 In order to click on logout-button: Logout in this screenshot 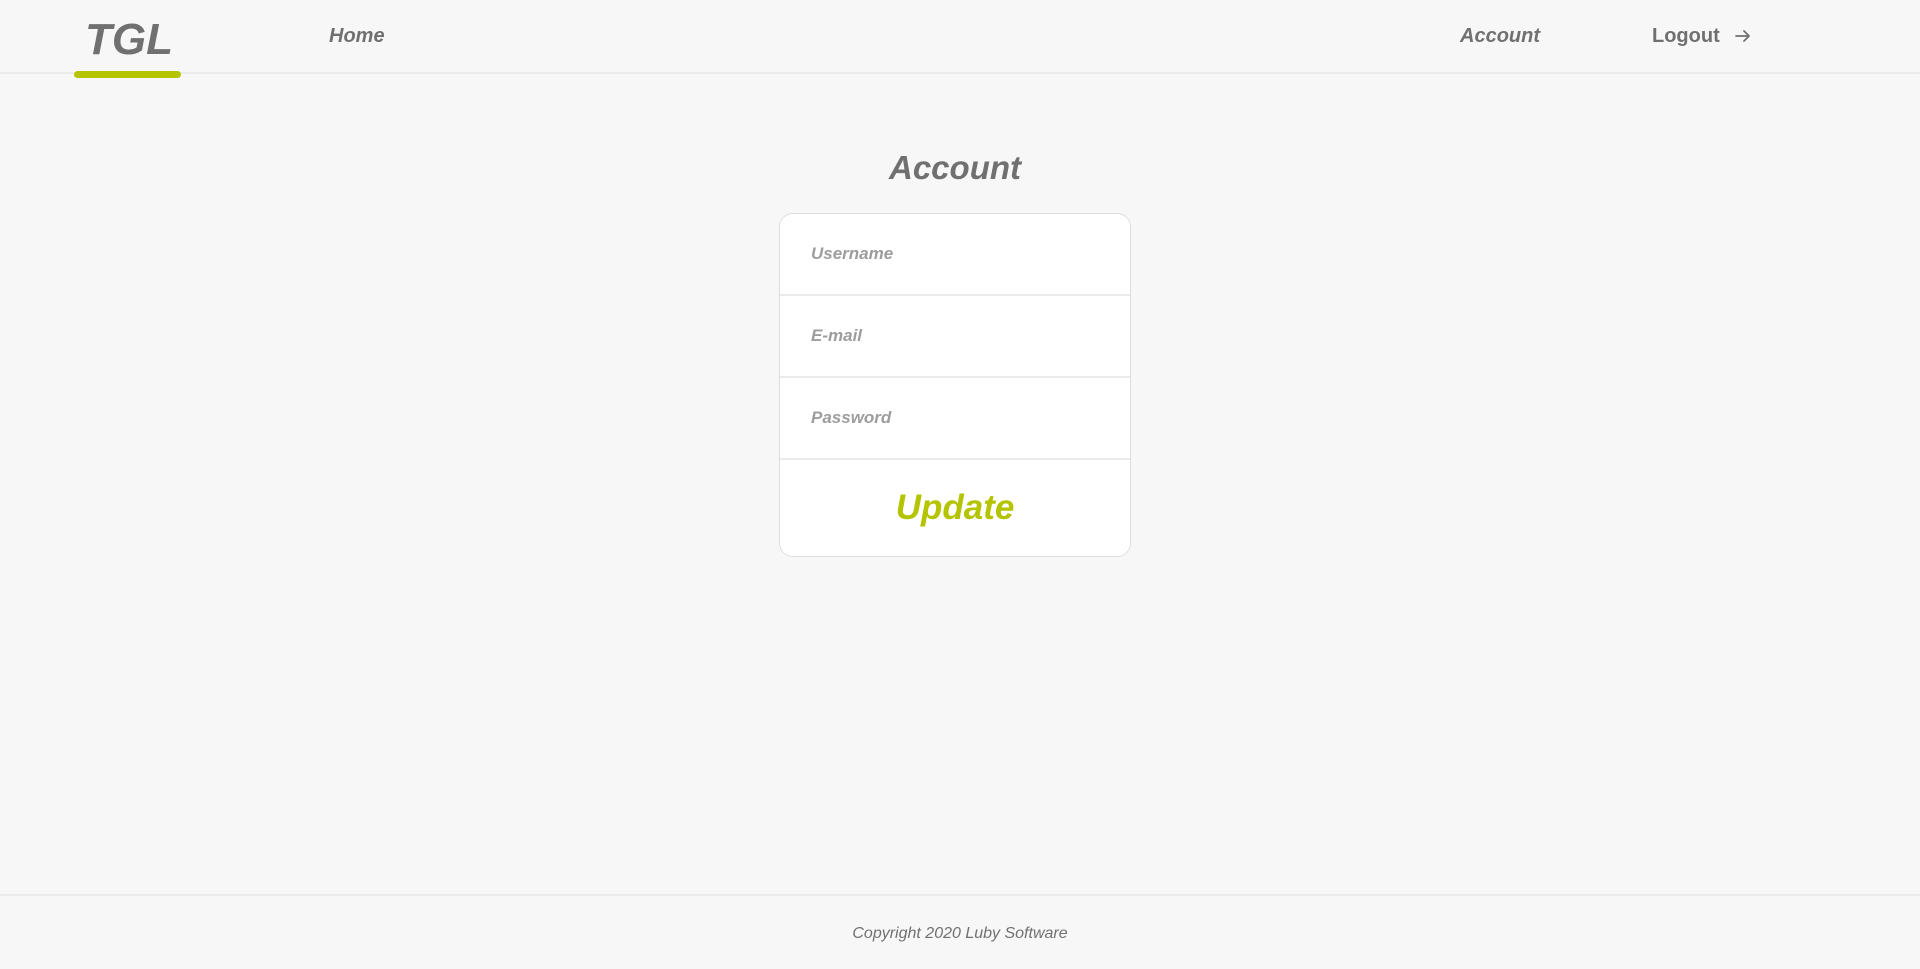, I will do `click(1702, 36)`.